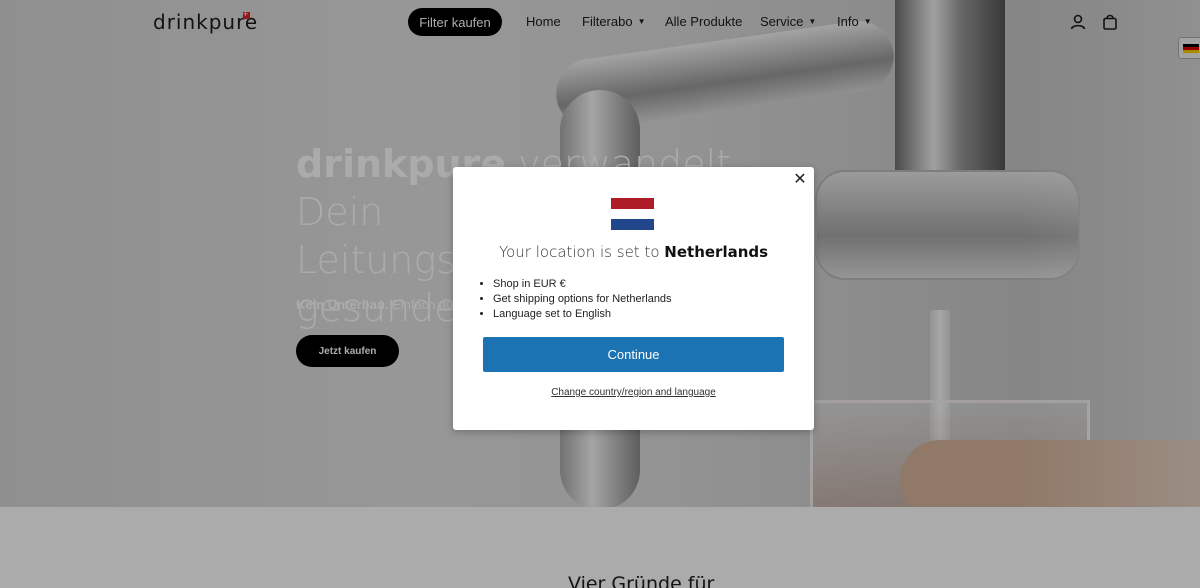 This screenshot has width=1200, height=588. Describe the element at coordinates (581, 252) in the screenshot. I see `modal-title-prefix: Your location is set to` at that location.